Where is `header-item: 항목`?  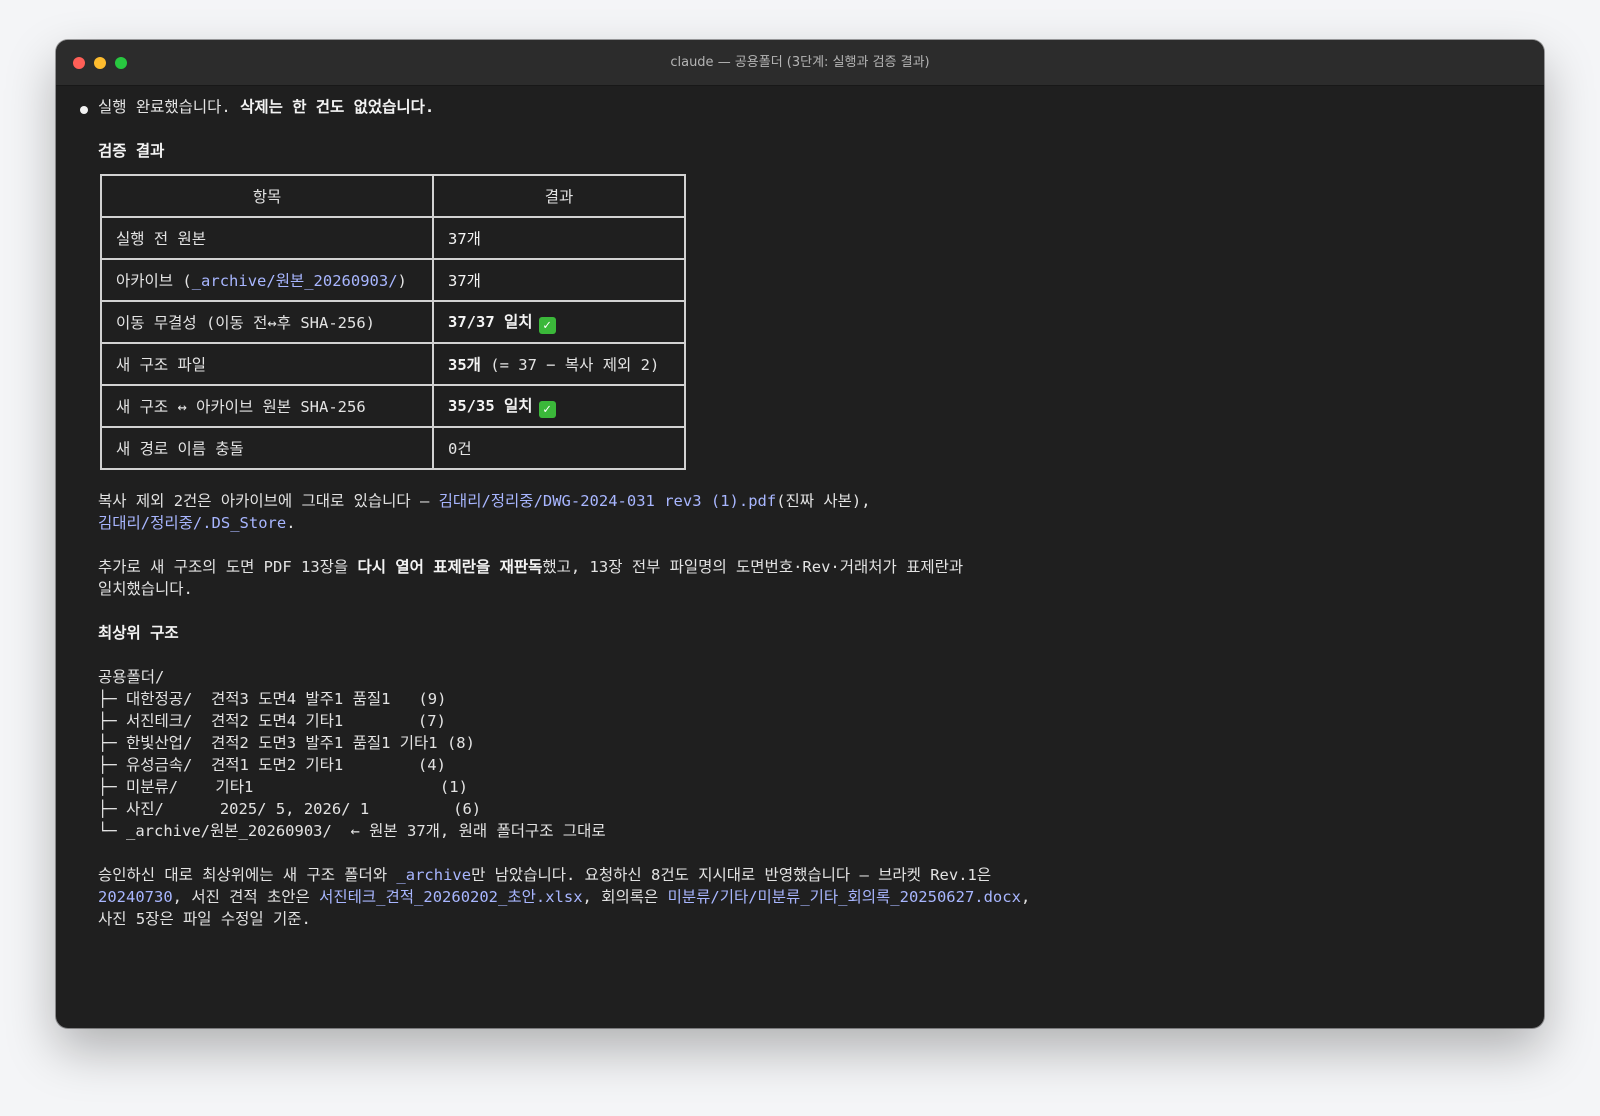
header-item: 항목 is located at coordinates (267, 196).